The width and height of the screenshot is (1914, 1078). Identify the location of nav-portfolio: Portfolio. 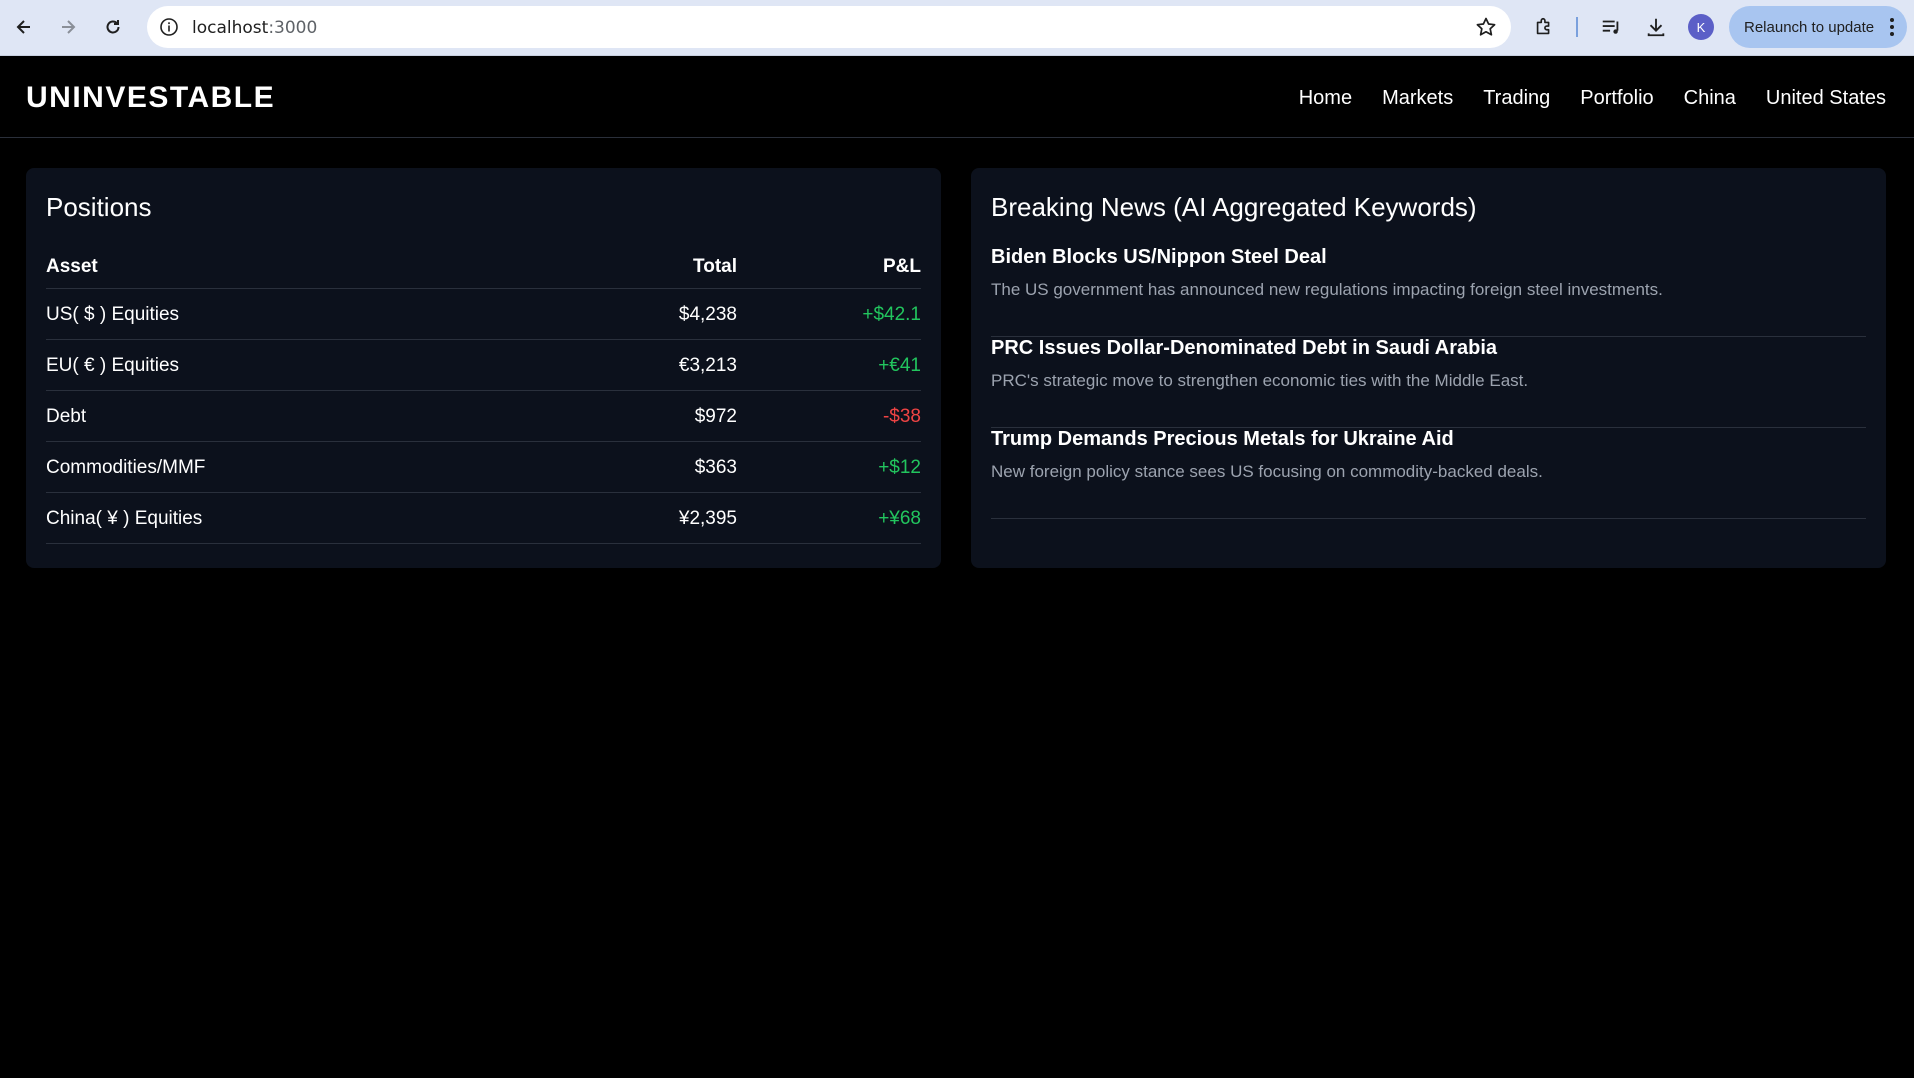
(1616, 98).